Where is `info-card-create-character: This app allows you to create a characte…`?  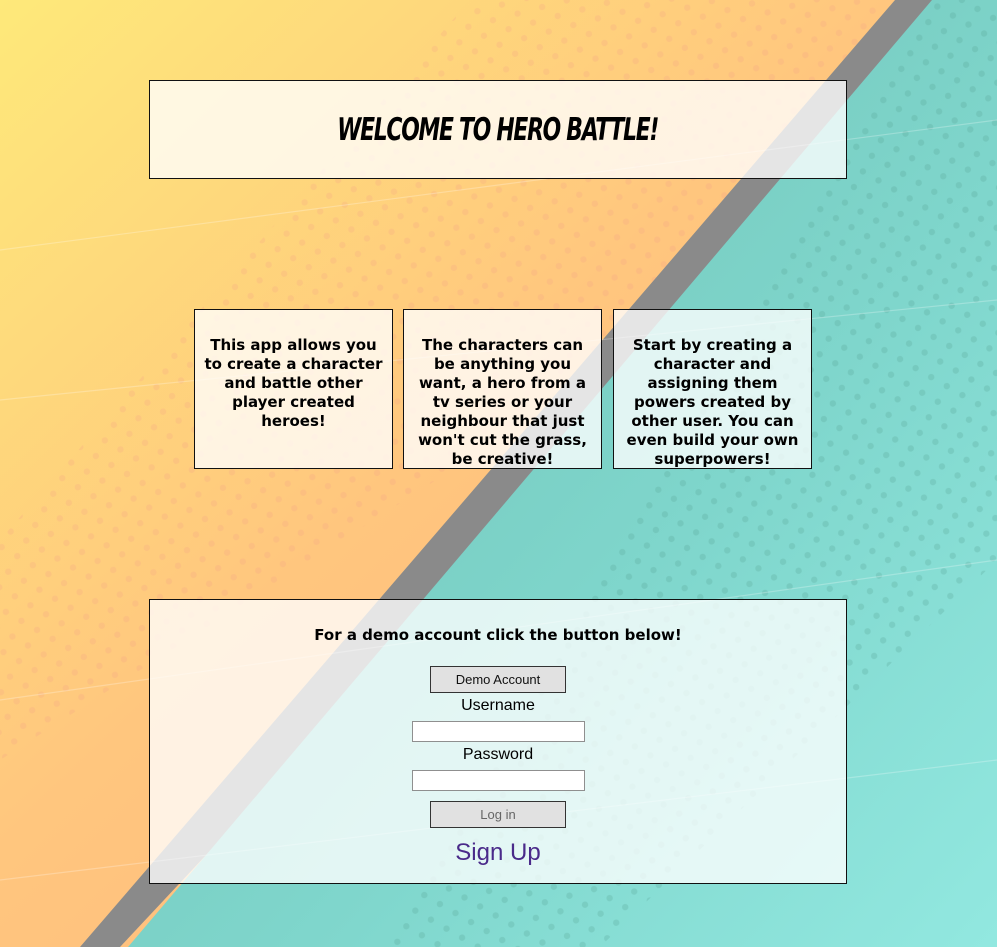
info-card-create-character: This app allows you to create a characte… is located at coordinates (293, 389).